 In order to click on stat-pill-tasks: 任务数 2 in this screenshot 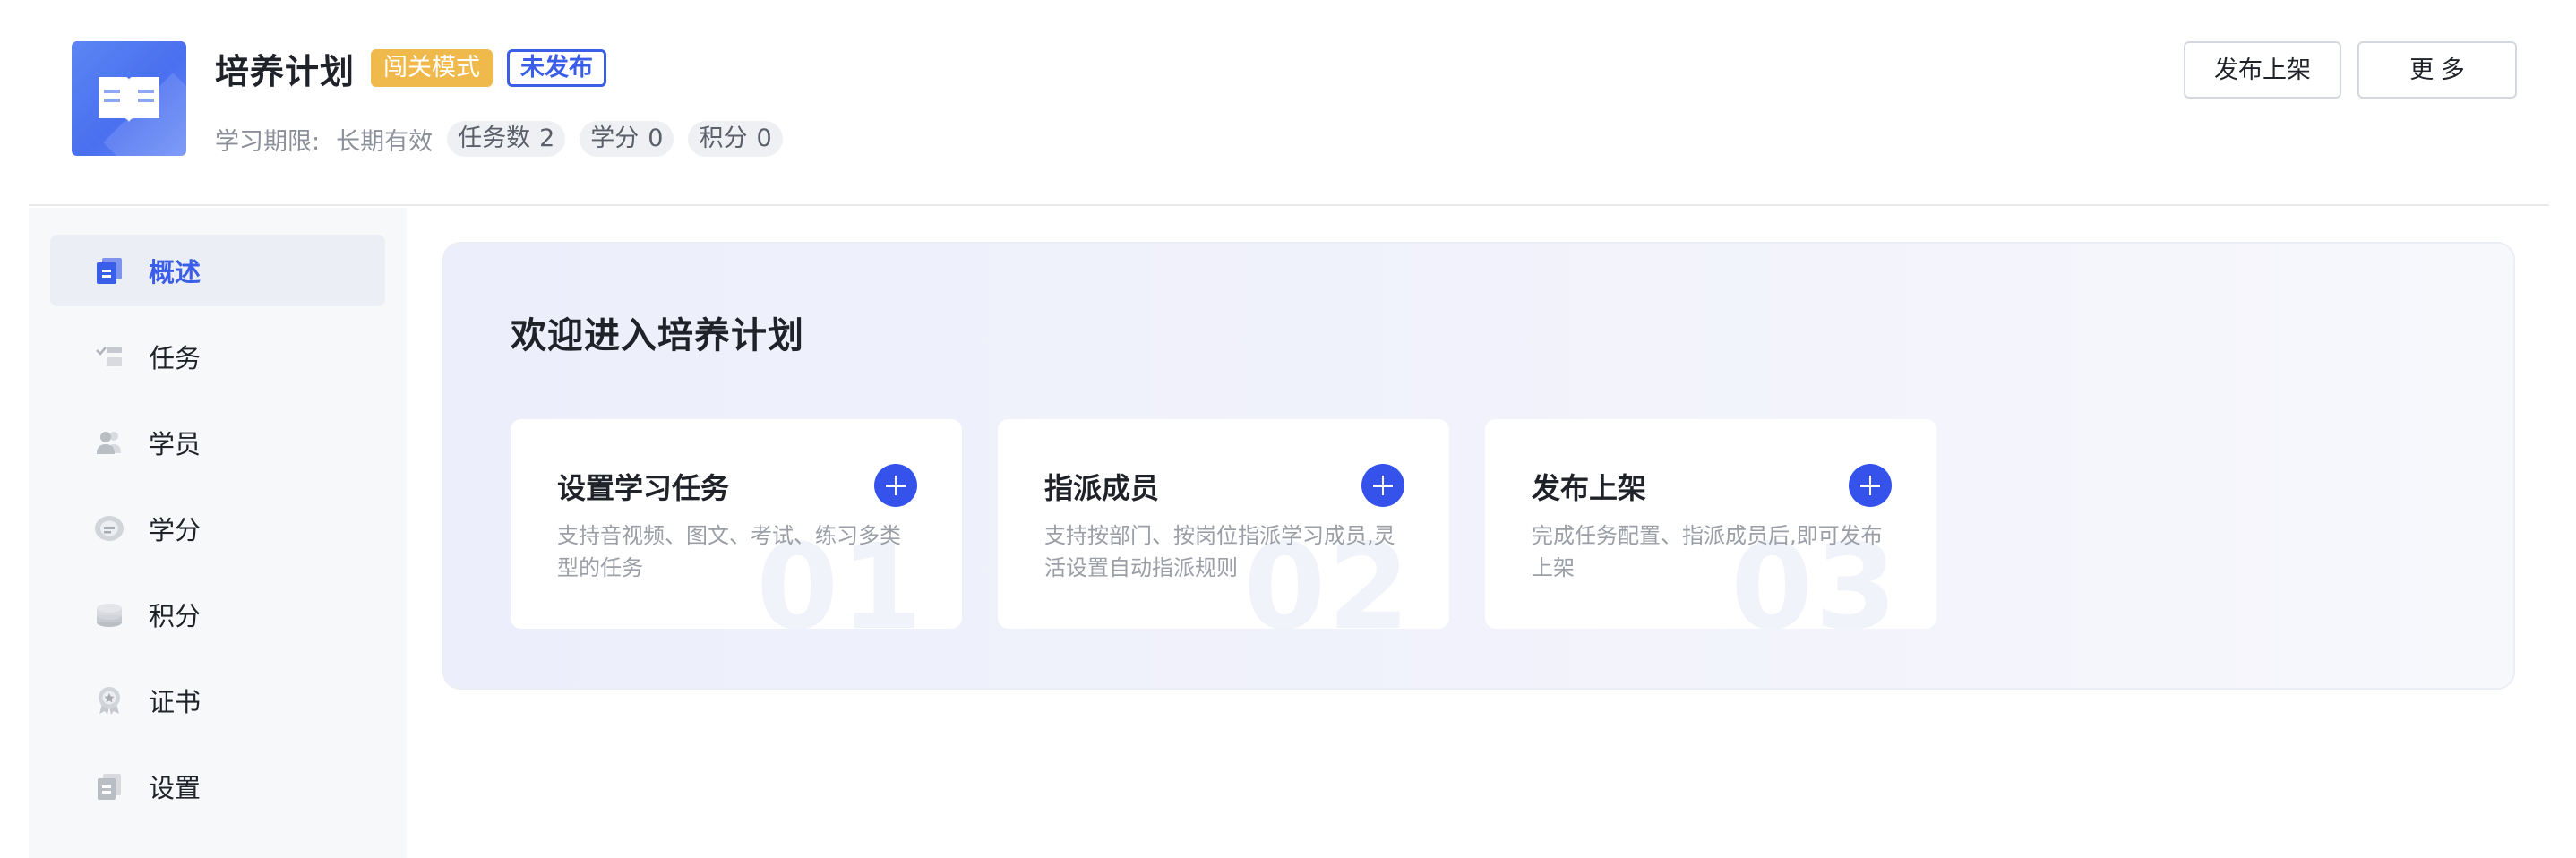, I will do `click(506, 139)`.